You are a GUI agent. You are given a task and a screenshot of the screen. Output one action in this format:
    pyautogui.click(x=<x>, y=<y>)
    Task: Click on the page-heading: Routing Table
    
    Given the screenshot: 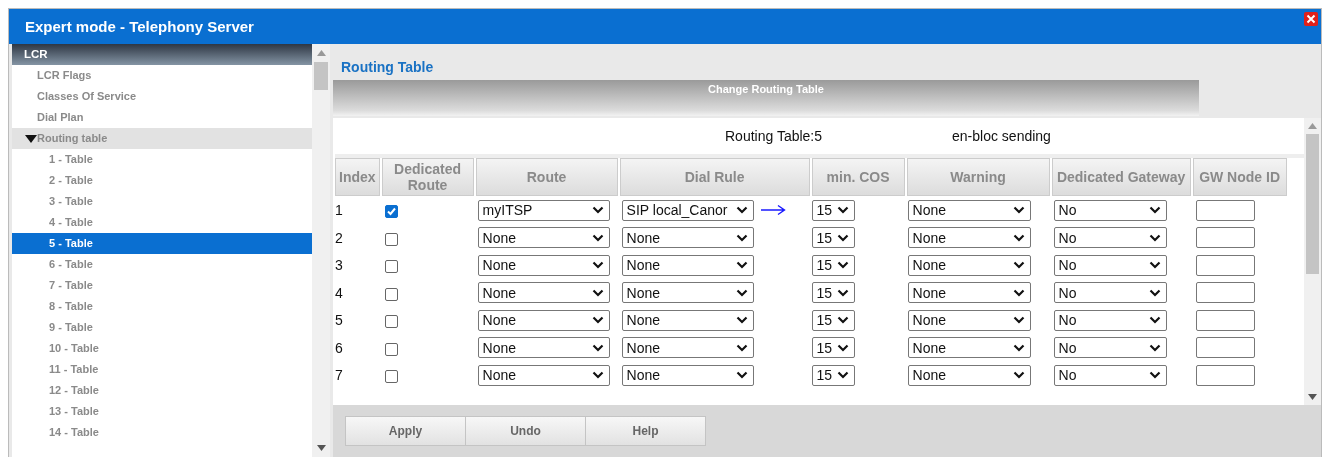 What is the action you would take?
    pyautogui.click(x=387, y=67)
    